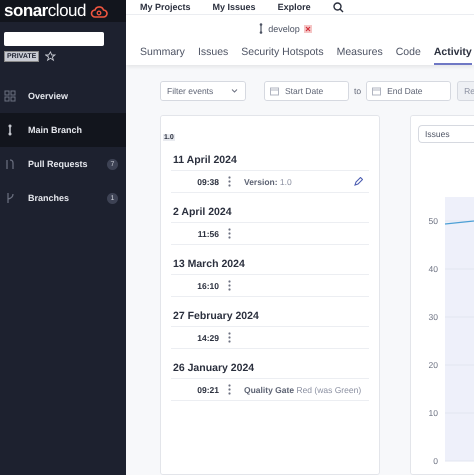  Describe the element at coordinates (359, 54) in the screenshot. I see `tab: Measures` at that location.